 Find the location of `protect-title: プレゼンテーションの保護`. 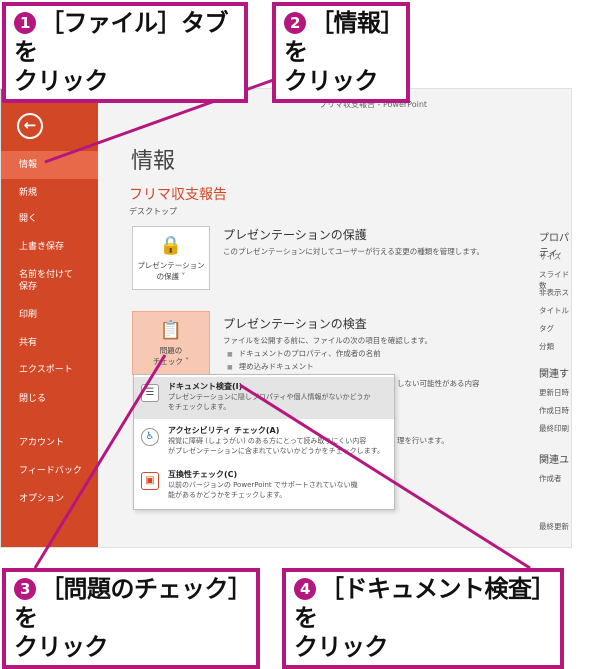

protect-title: プレゼンテーションの保護 is located at coordinates (295, 235).